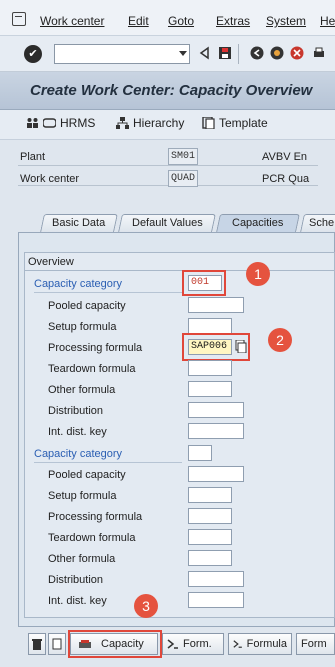  I want to click on template-label: Template, so click(243, 123).